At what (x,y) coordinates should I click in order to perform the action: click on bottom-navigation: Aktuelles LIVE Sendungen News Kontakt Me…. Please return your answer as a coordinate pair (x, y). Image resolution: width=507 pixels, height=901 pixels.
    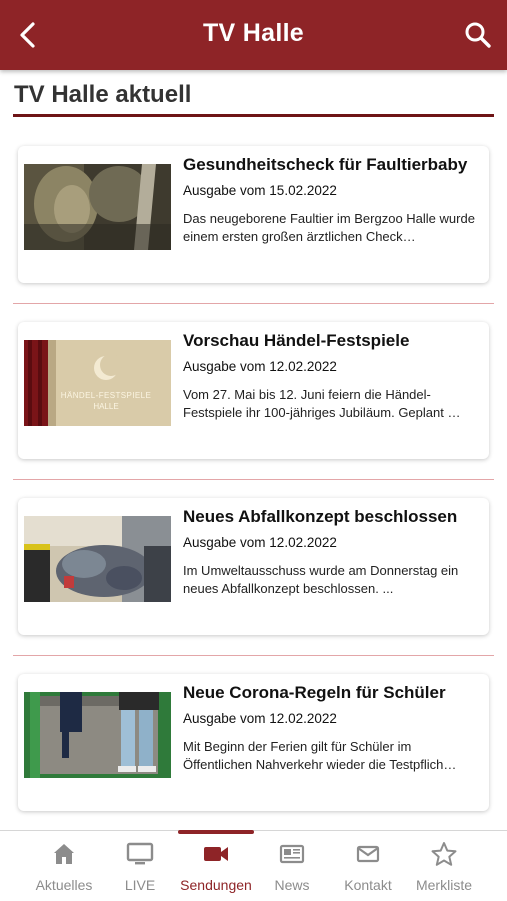
    Looking at the image, I should click on (253, 865).